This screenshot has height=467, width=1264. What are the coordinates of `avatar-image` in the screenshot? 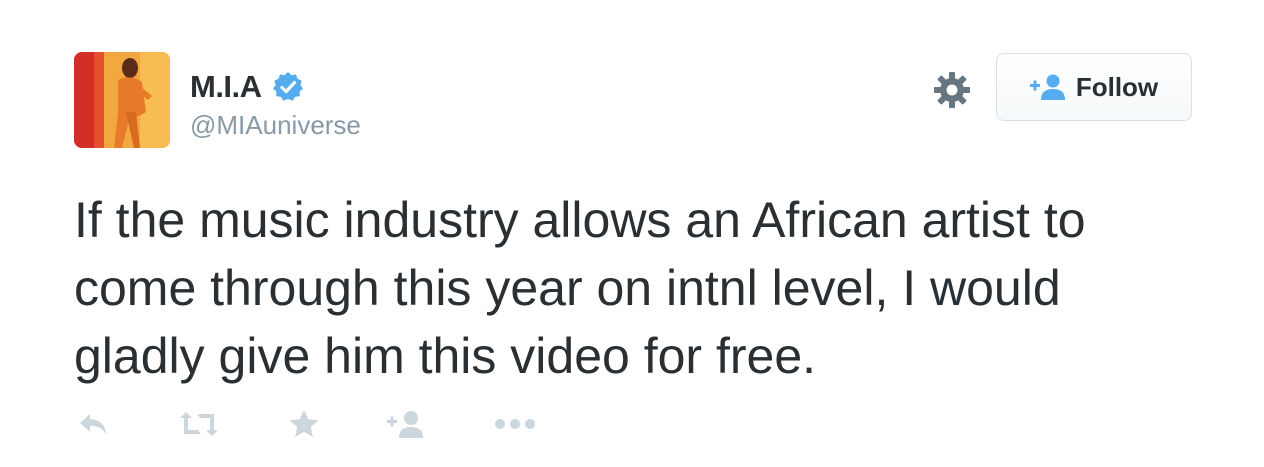 It's located at (122, 100).